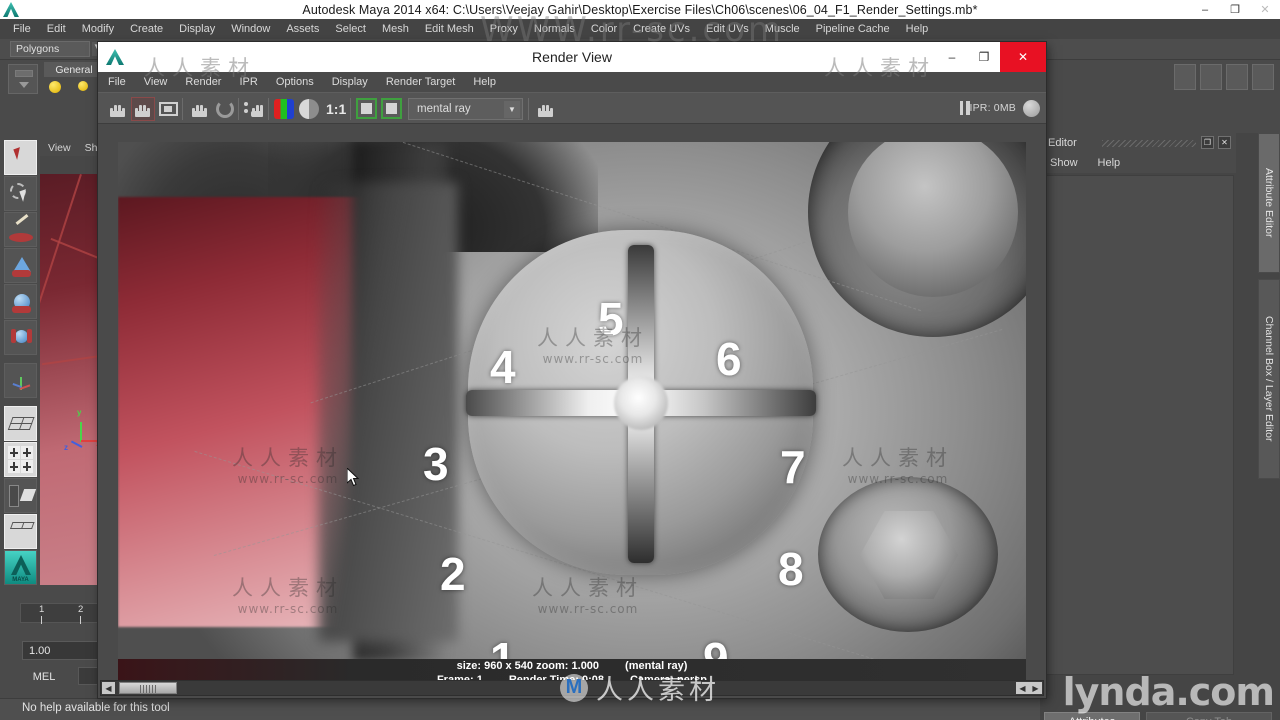 This screenshot has width=1280, height=720. I want to click on attributes-button: Attributes, so click(1092, 716).